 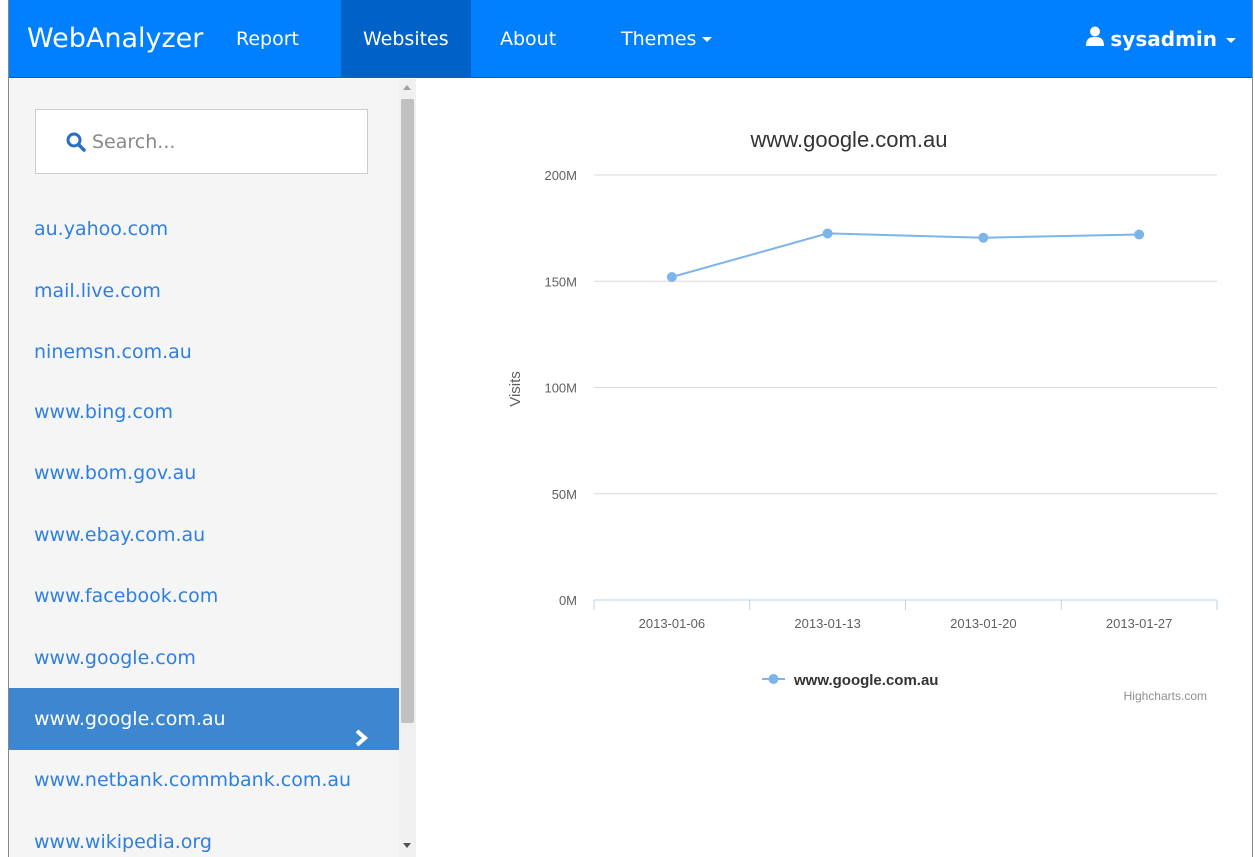 I want to click on sidebar-item-facebook: www.facebook.com, so click(x=204, y=596).